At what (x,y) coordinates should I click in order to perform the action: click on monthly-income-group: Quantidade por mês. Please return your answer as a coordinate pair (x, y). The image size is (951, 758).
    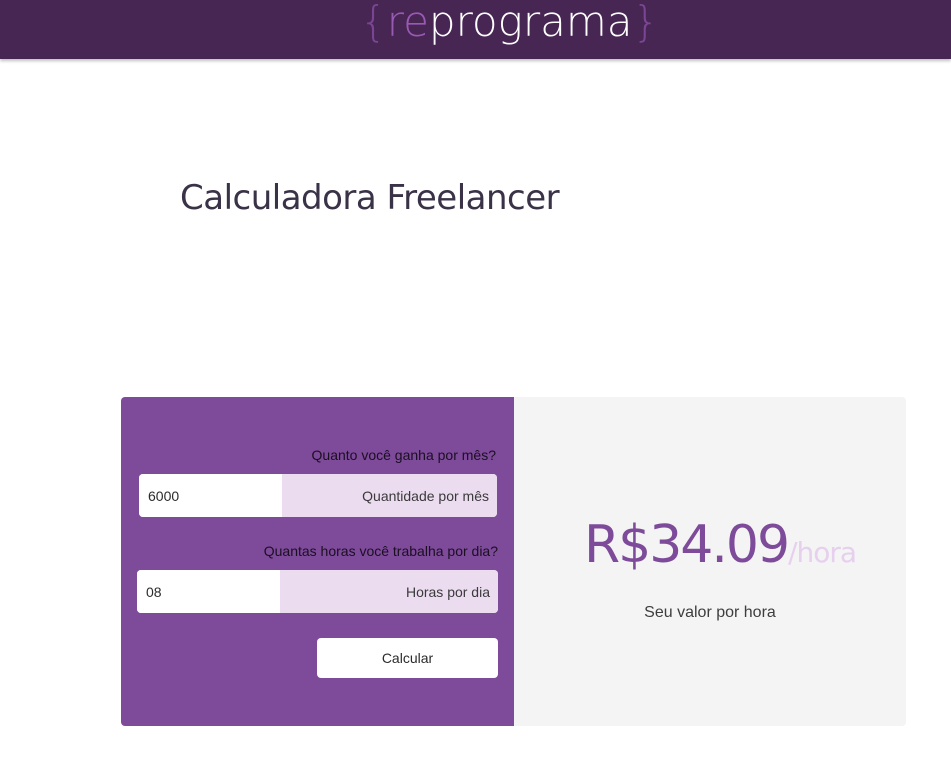
    Looking at the image, I should click on (318, 495).